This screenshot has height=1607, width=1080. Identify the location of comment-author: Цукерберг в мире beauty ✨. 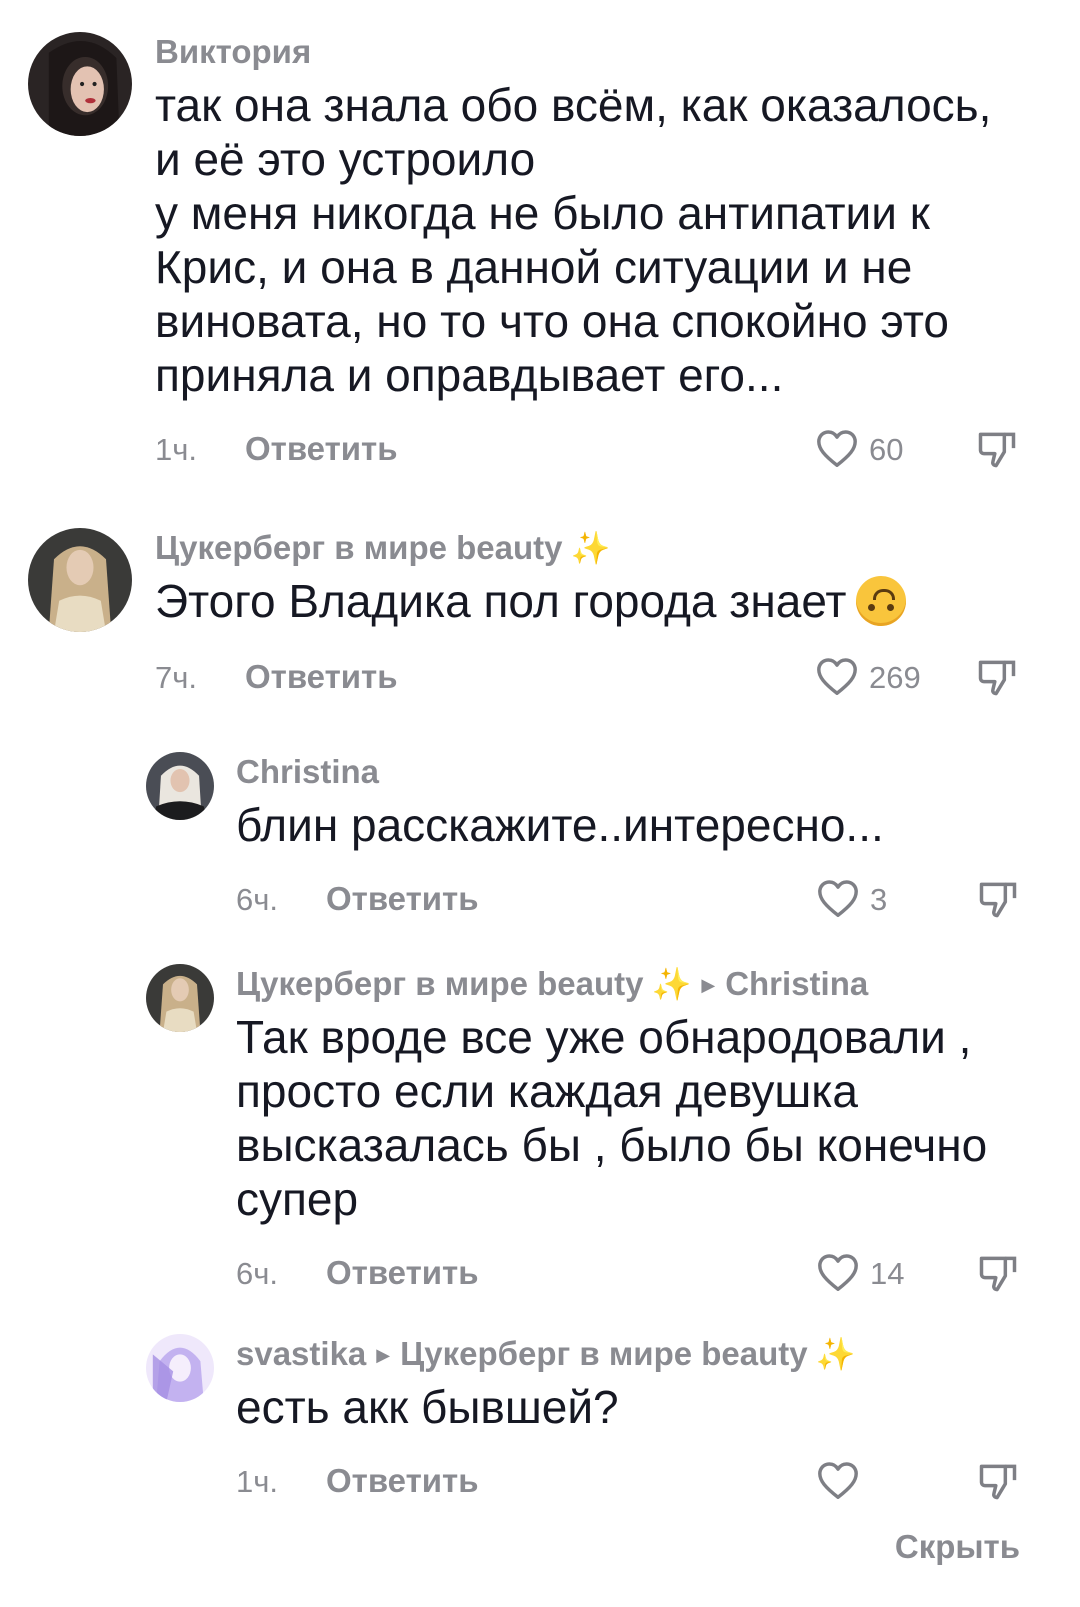
(597, 548).